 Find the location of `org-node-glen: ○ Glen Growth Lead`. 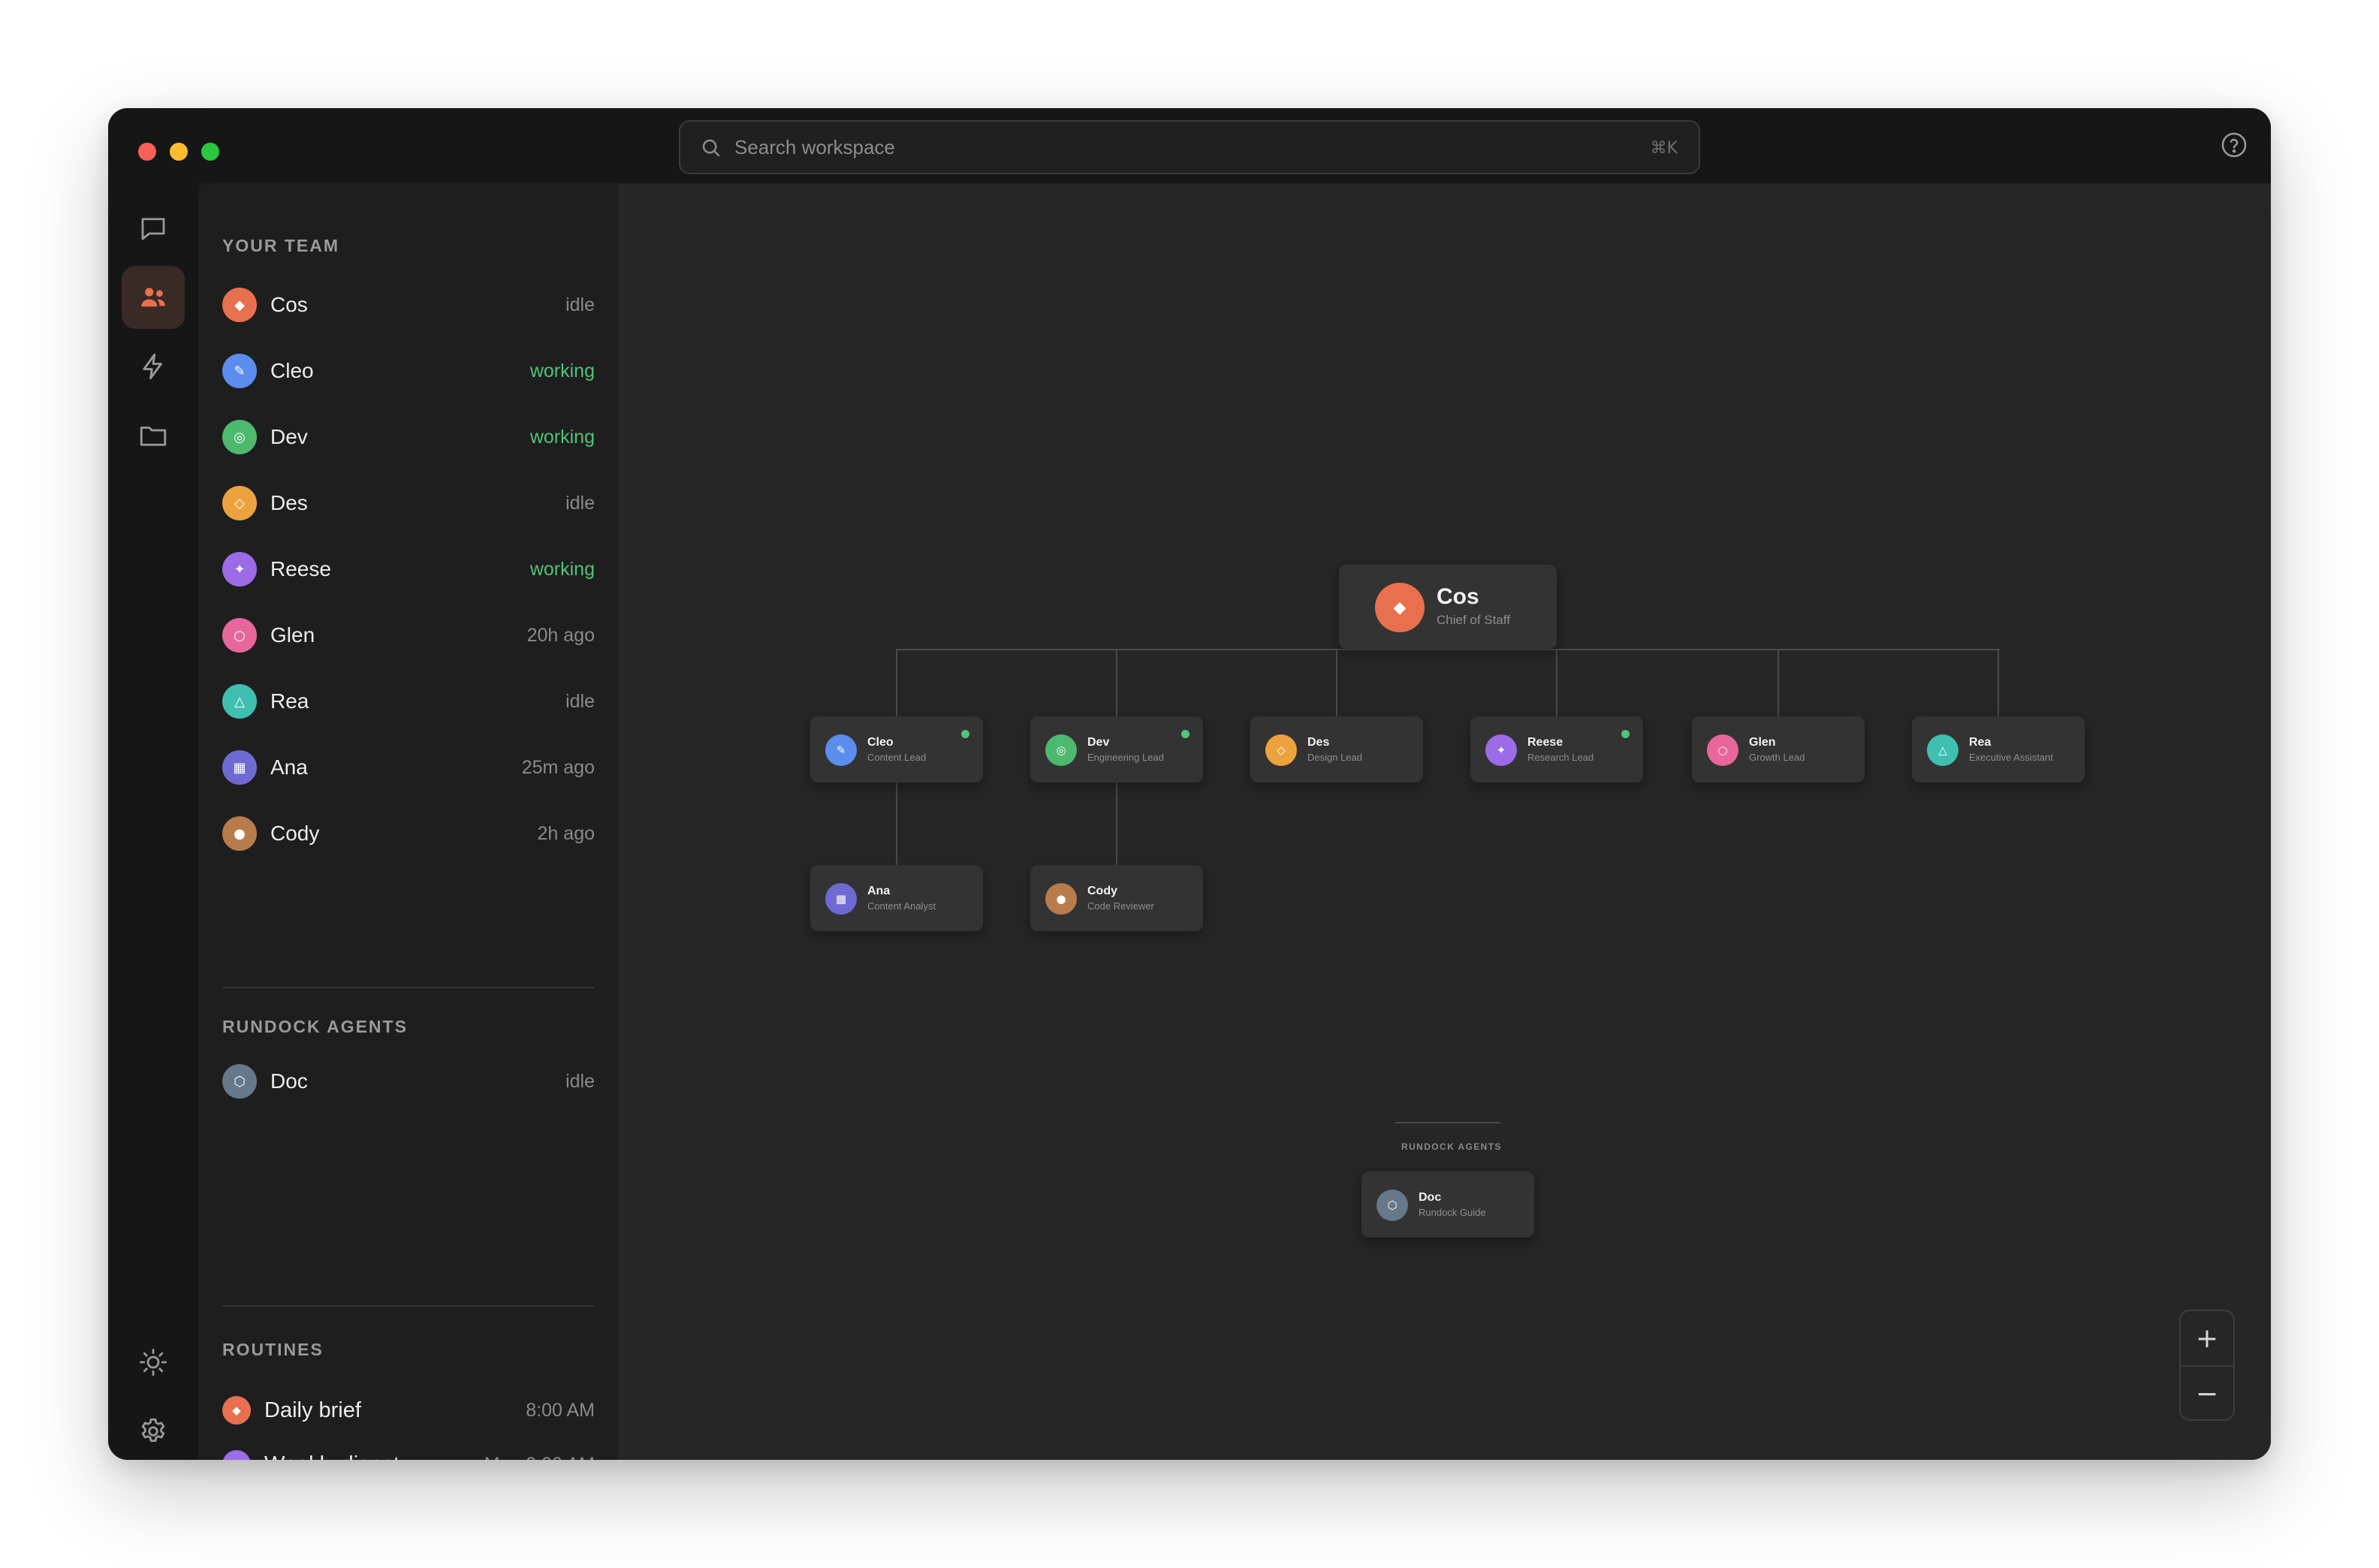

org-node-glen: ○ Glen Growth Lead is located at coordinates (1779, 749).